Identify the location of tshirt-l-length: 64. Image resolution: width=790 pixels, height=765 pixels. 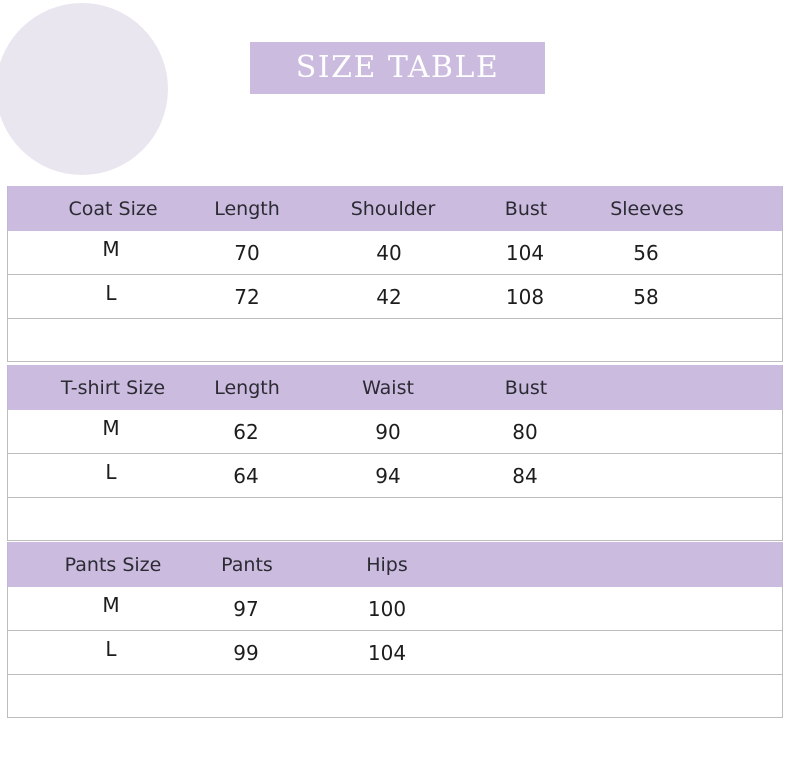
(246, 475).